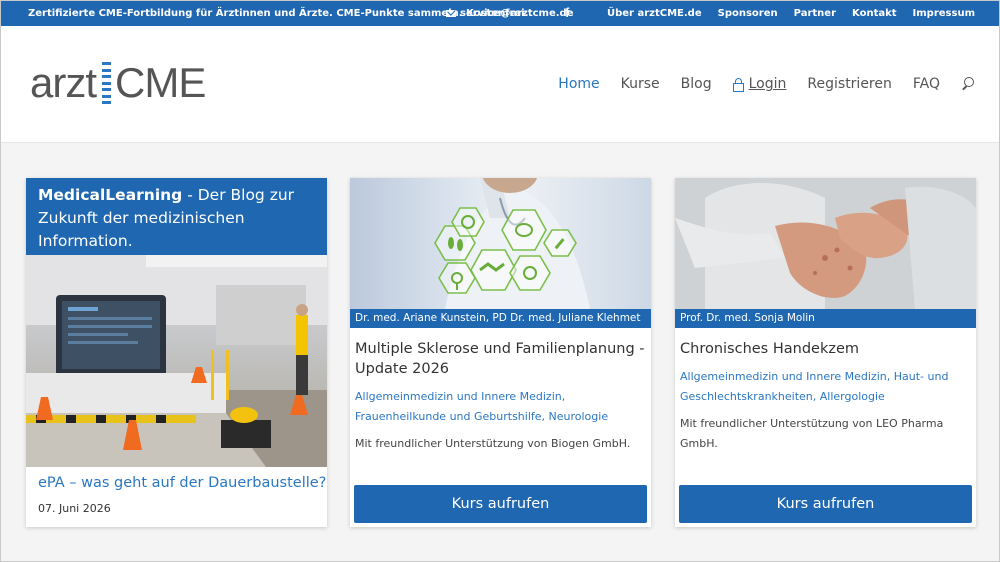  Describe the element at coordinates (926, 84) in the screenshot. I see `nav-faq: FAQ` at that location.